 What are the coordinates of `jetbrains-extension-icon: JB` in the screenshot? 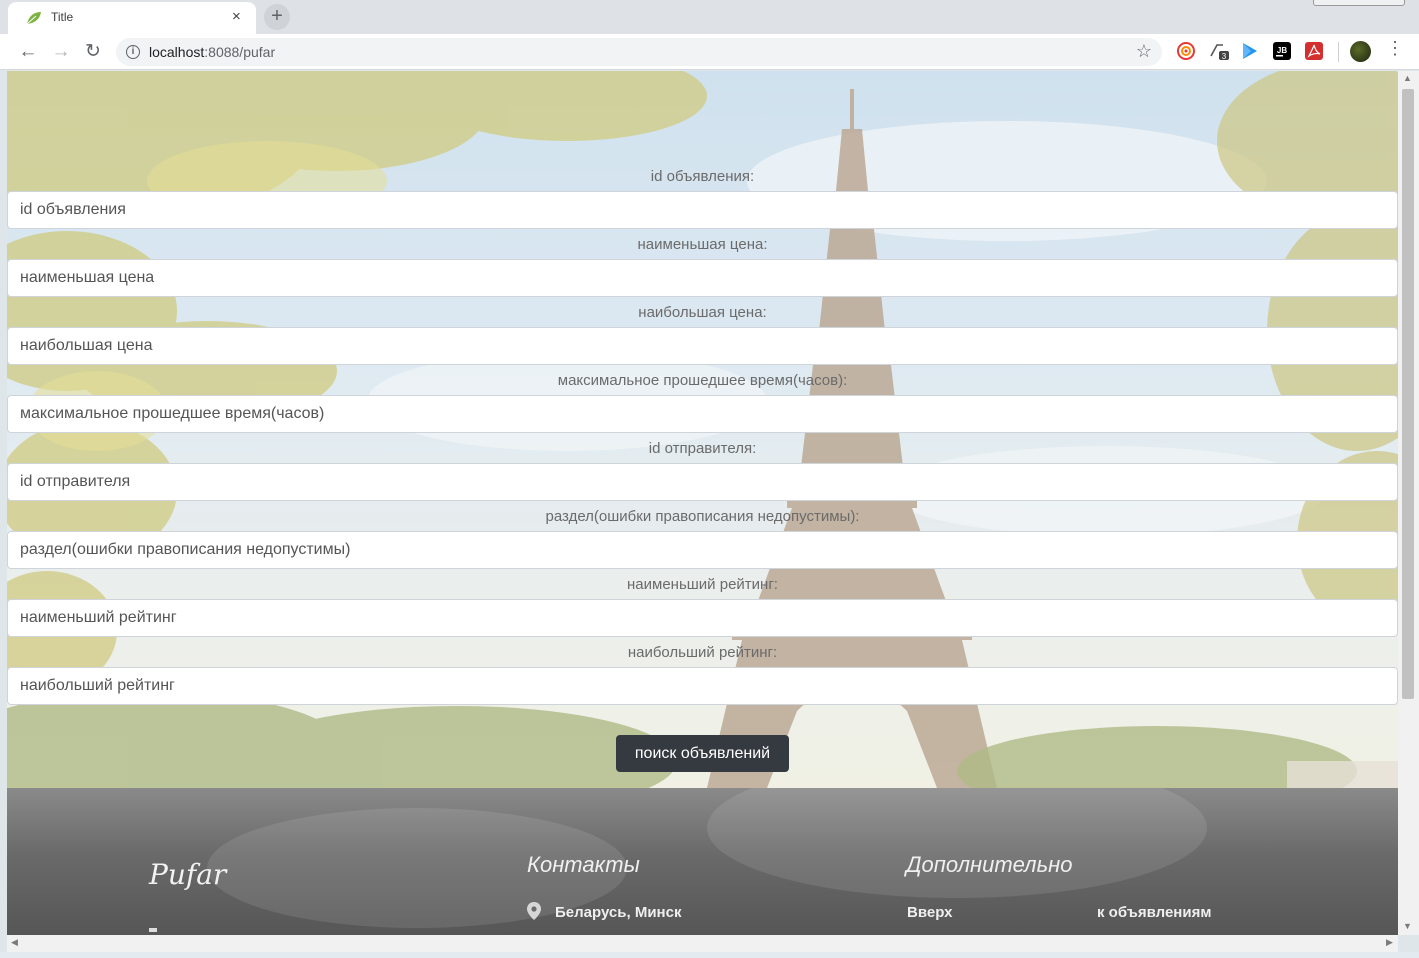 It's located at (1282, 51).